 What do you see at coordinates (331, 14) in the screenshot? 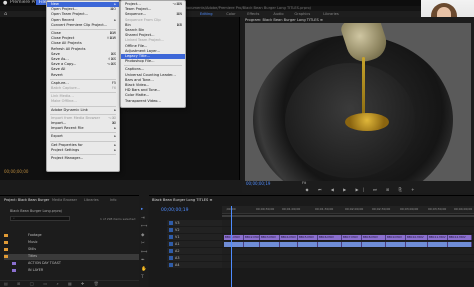
I see `workspace-tab-libraries: Libraries` at bounding box center [331, 14].